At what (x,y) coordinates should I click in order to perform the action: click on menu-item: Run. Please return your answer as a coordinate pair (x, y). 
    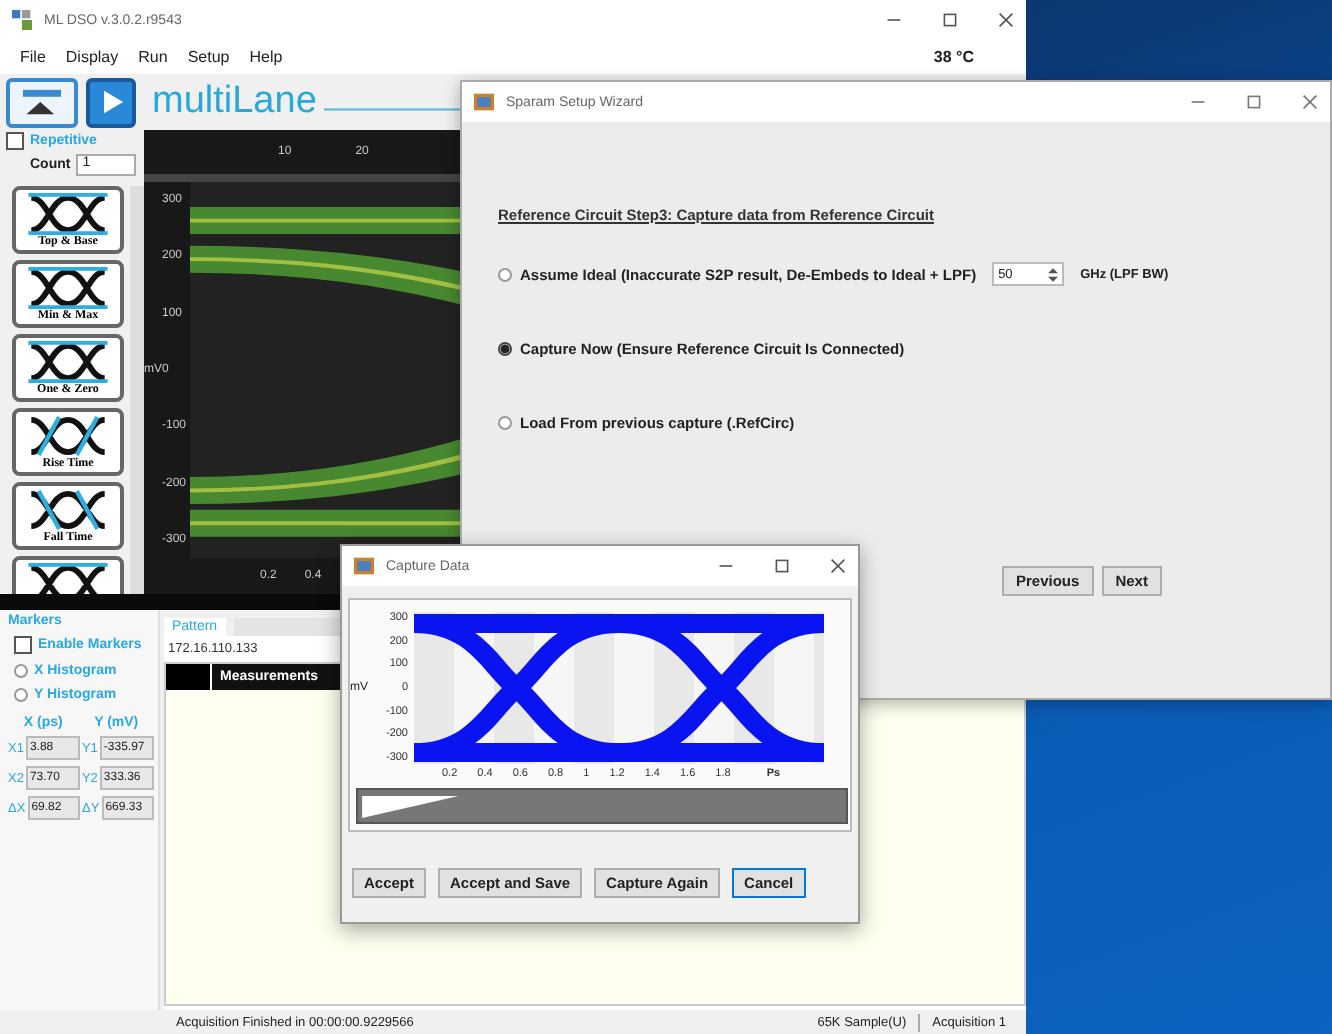
    Looking at the image, I should click on (153, 57).